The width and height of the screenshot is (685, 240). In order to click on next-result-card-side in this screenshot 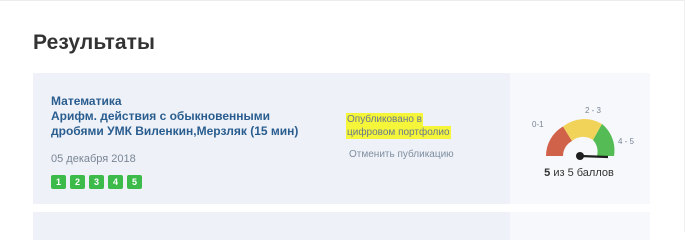, I will do `click(580, 226)`.